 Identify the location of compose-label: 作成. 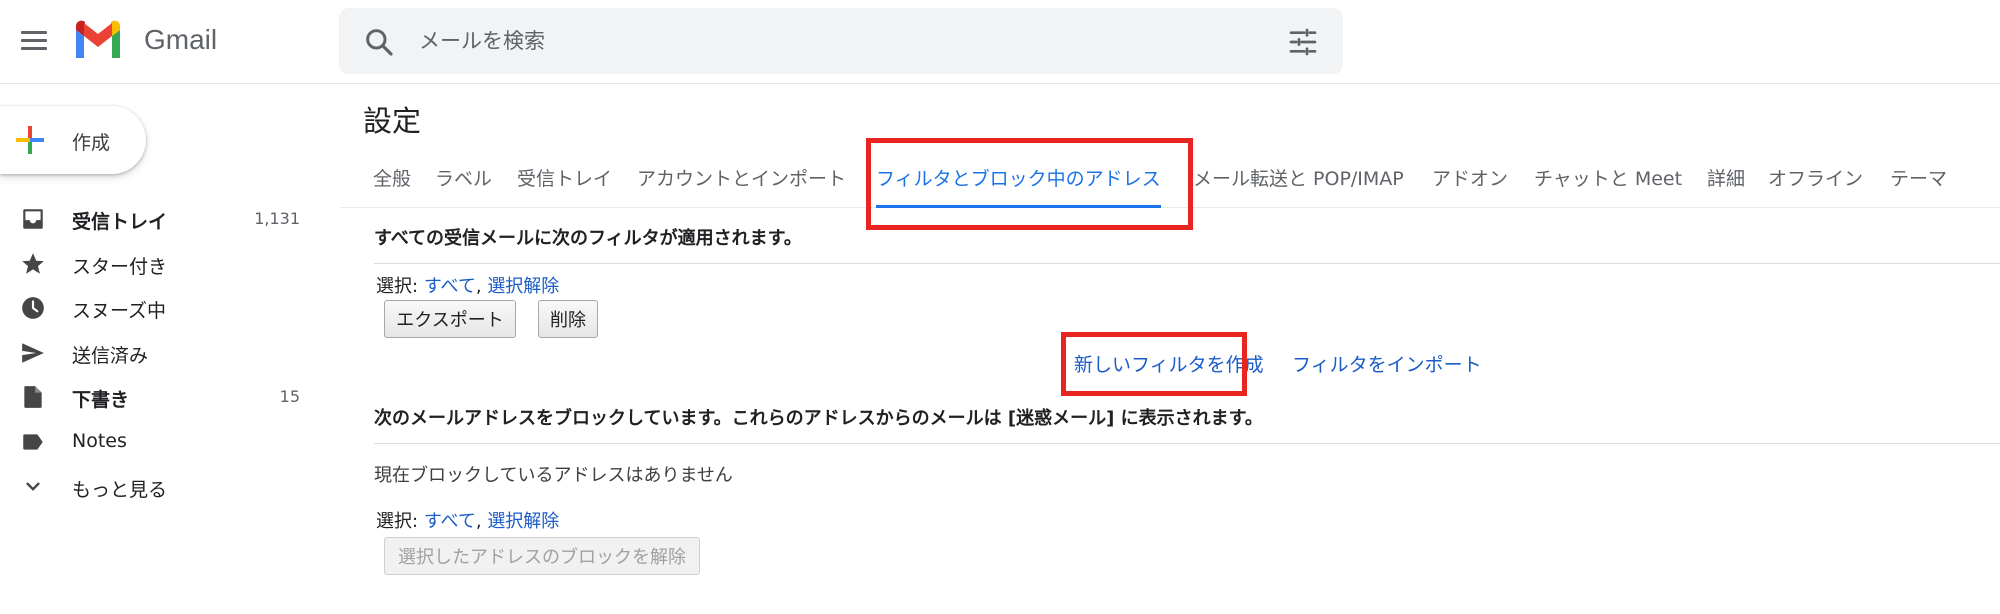
(91, 143).